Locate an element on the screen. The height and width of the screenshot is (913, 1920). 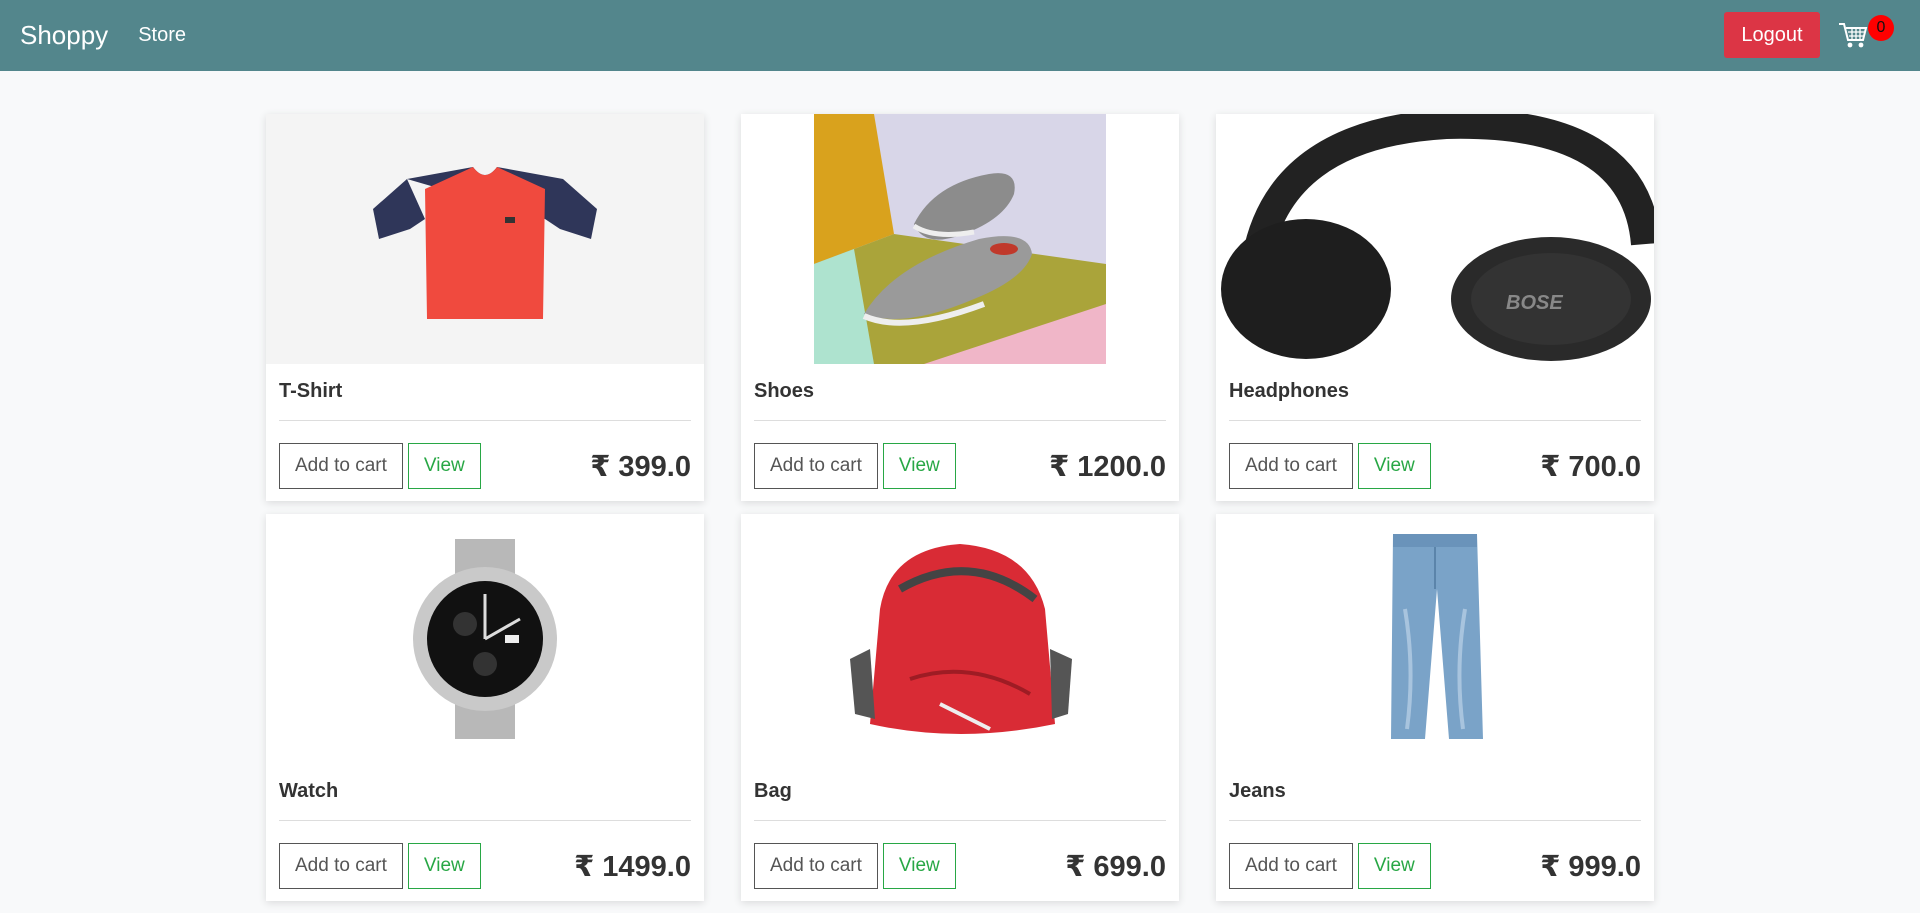
svg-text: BOSE is located at coordinates (1534, 303).